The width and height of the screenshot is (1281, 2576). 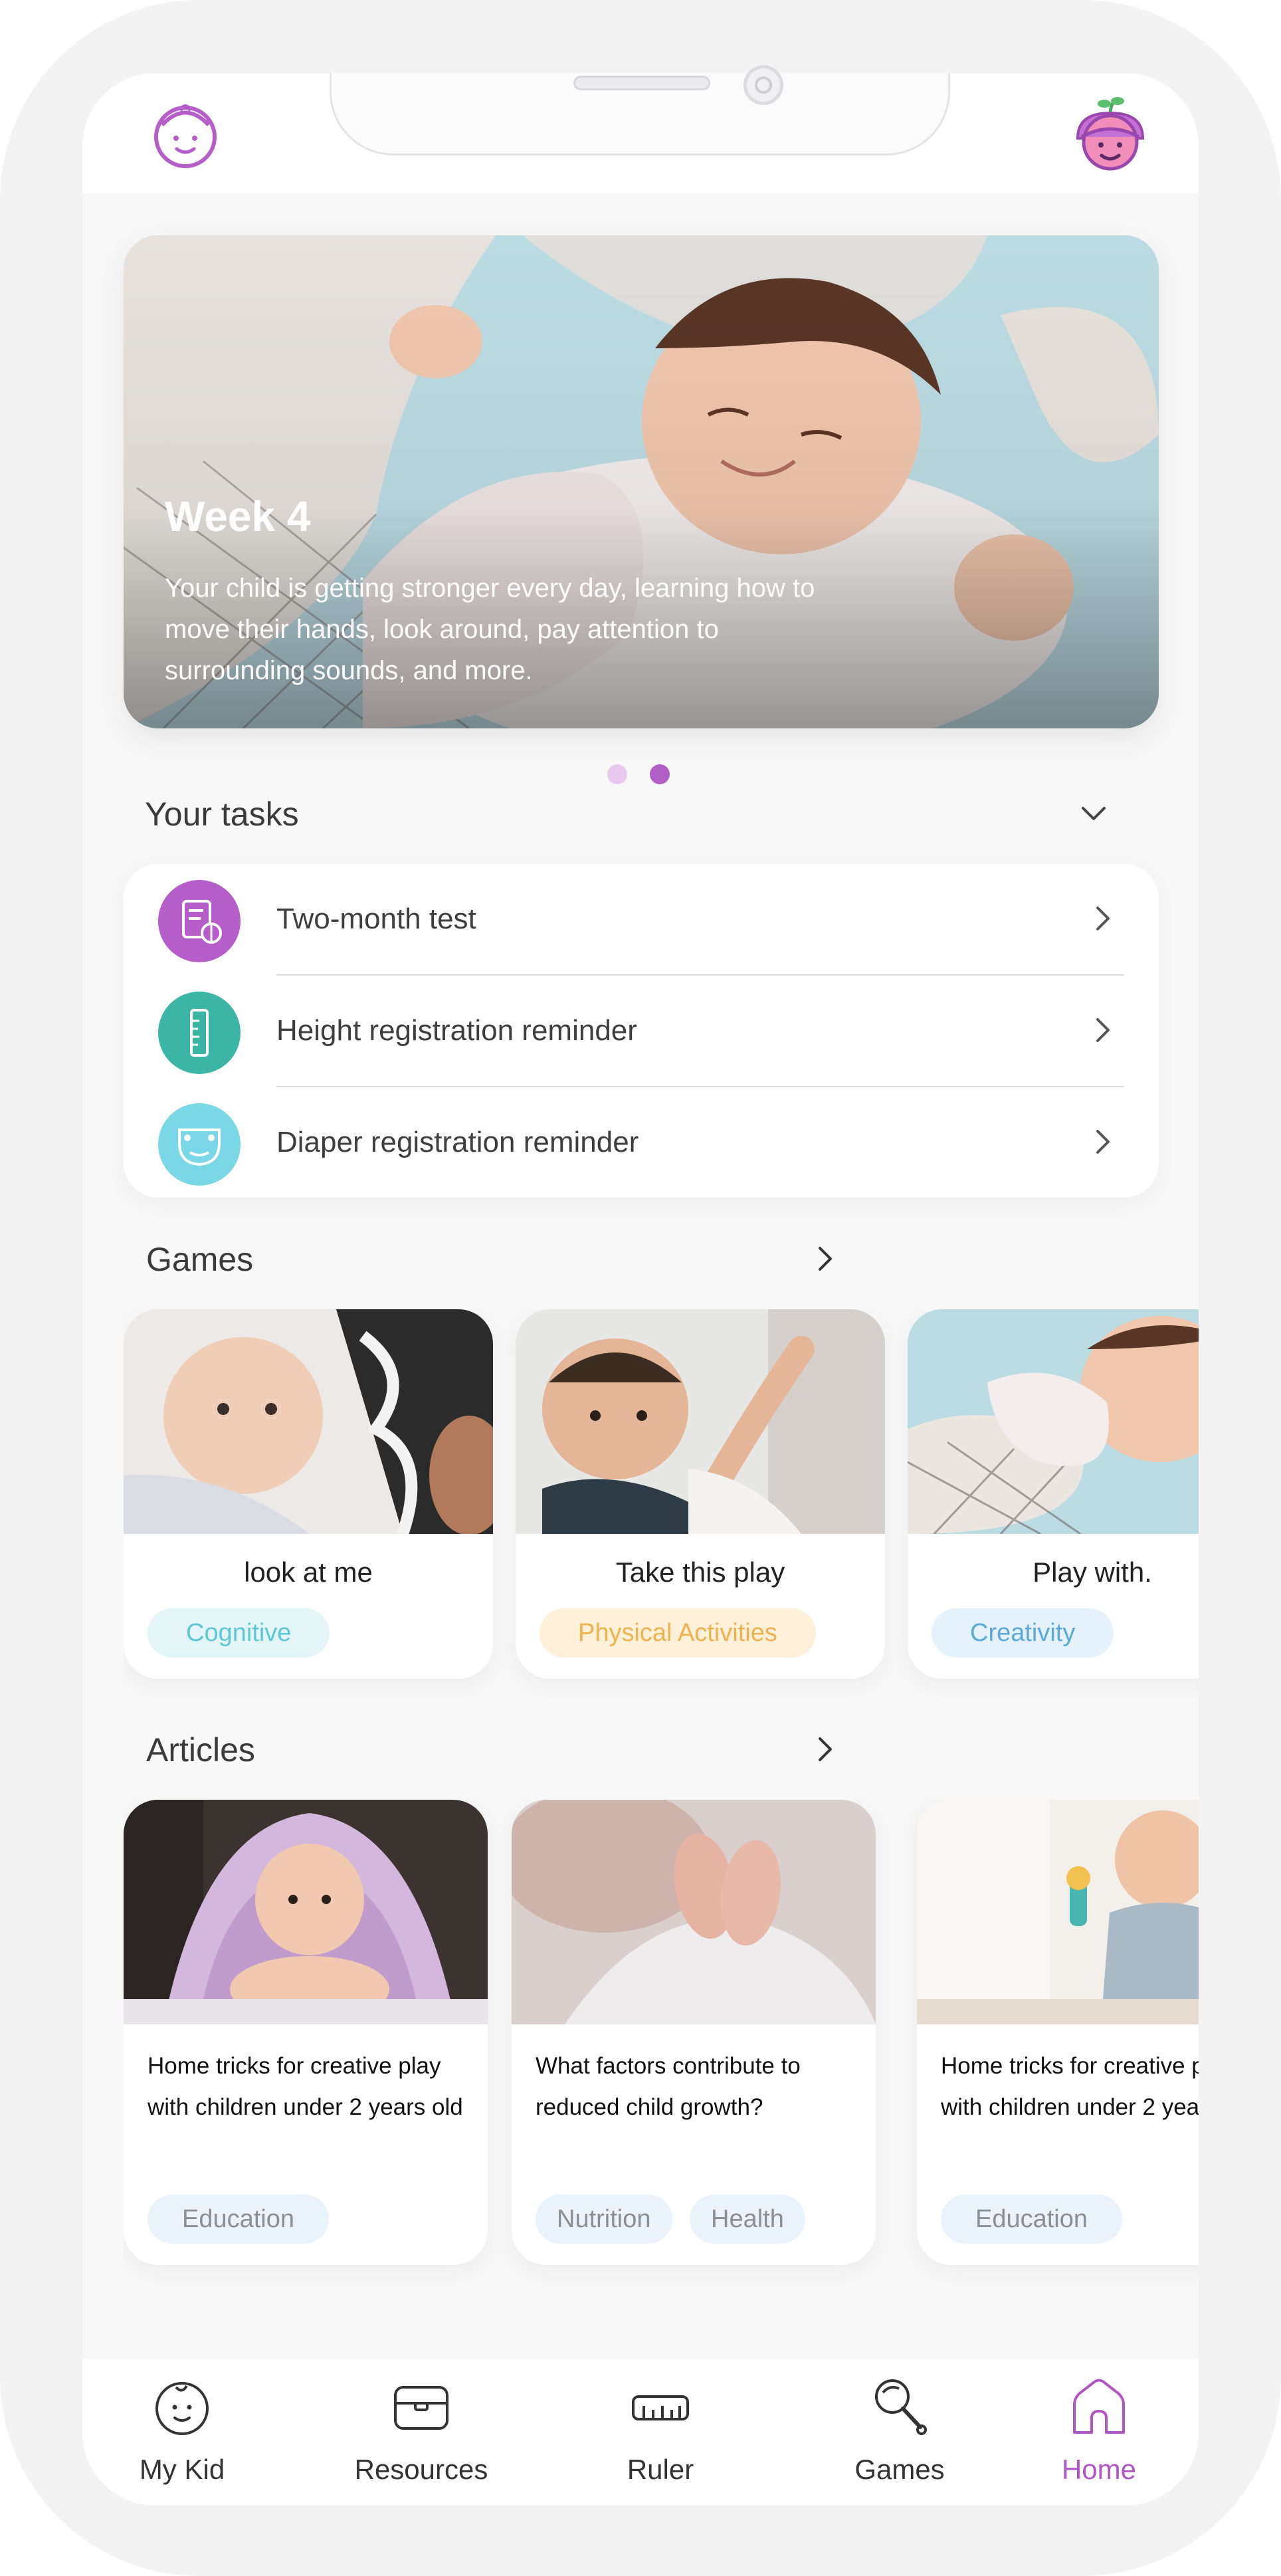 What do you see at coordinates (638, 774) in the screenshot?
I see `carousel-dots` at bounding box center [638, 774].